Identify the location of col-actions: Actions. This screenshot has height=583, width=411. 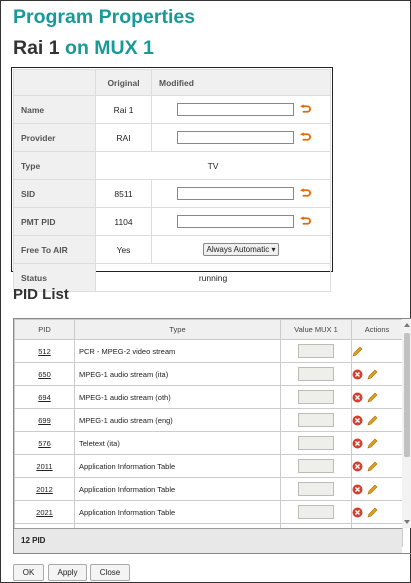
(377, 329).